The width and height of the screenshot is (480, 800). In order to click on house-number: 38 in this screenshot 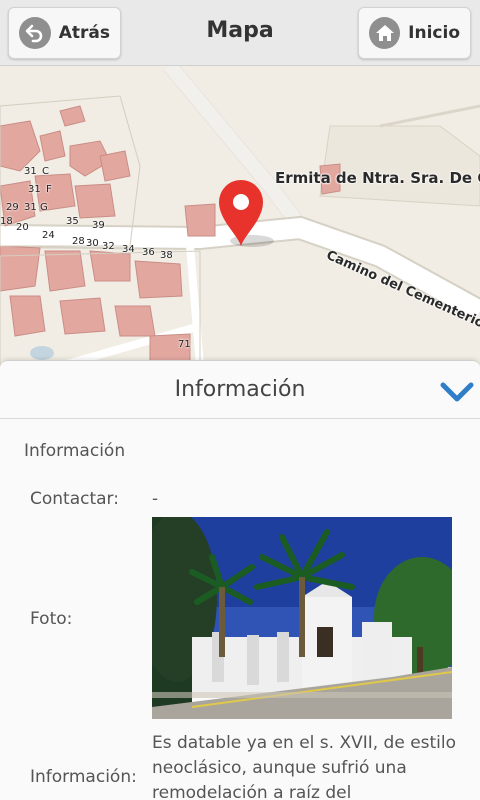, I will do `click(166, 255)`.